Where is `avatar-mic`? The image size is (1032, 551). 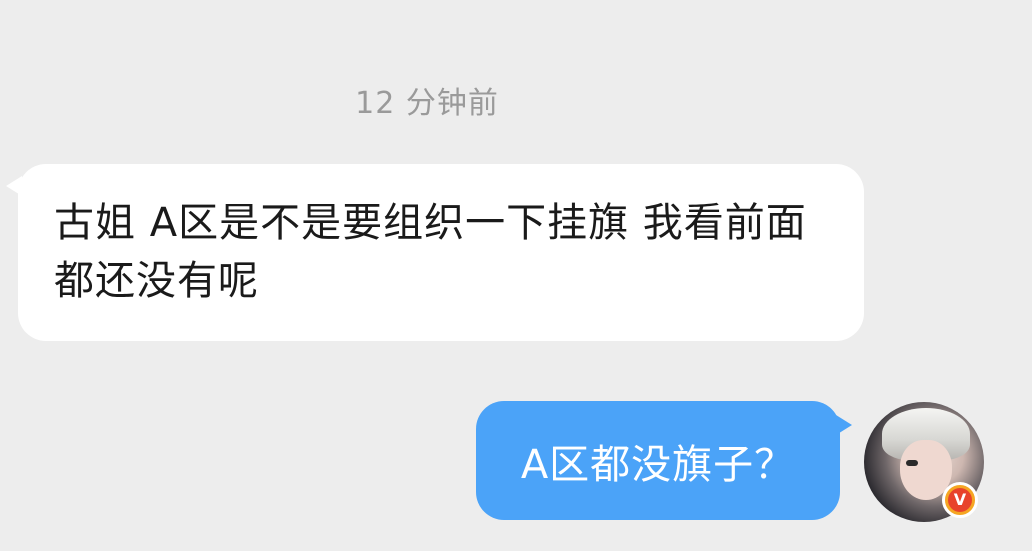
avatar-mic is located at coordinates (912, 463).